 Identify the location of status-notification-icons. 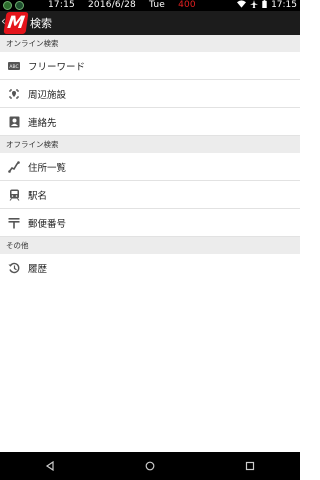
(13, 5).